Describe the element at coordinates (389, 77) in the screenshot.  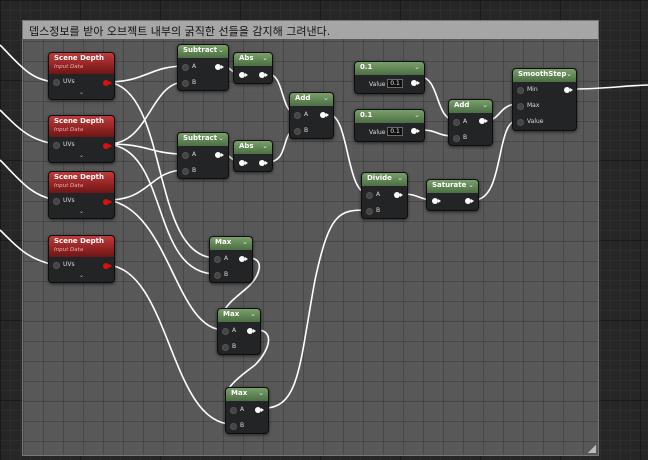
I see `constant-node-1: 0.1 ⌄ Value` at that location.